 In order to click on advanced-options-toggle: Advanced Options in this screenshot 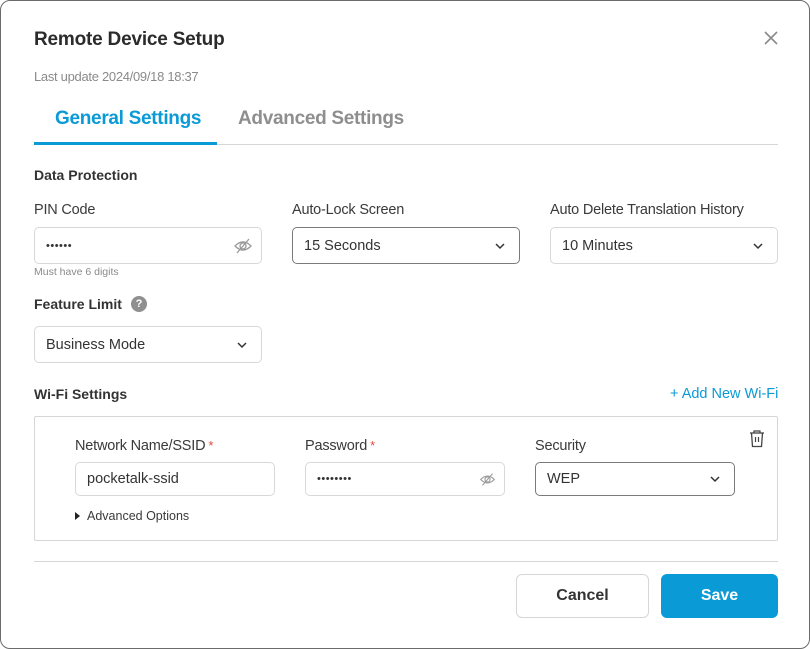, I will do `click(132, 516)`.